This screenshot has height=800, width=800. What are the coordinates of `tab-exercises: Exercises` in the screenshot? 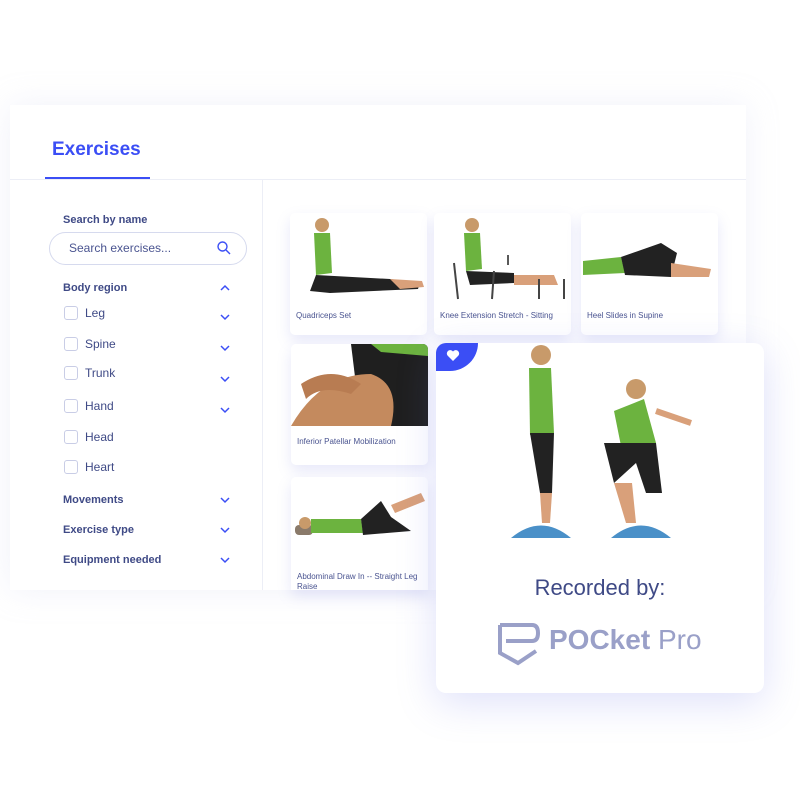 It's located at (96, 150).